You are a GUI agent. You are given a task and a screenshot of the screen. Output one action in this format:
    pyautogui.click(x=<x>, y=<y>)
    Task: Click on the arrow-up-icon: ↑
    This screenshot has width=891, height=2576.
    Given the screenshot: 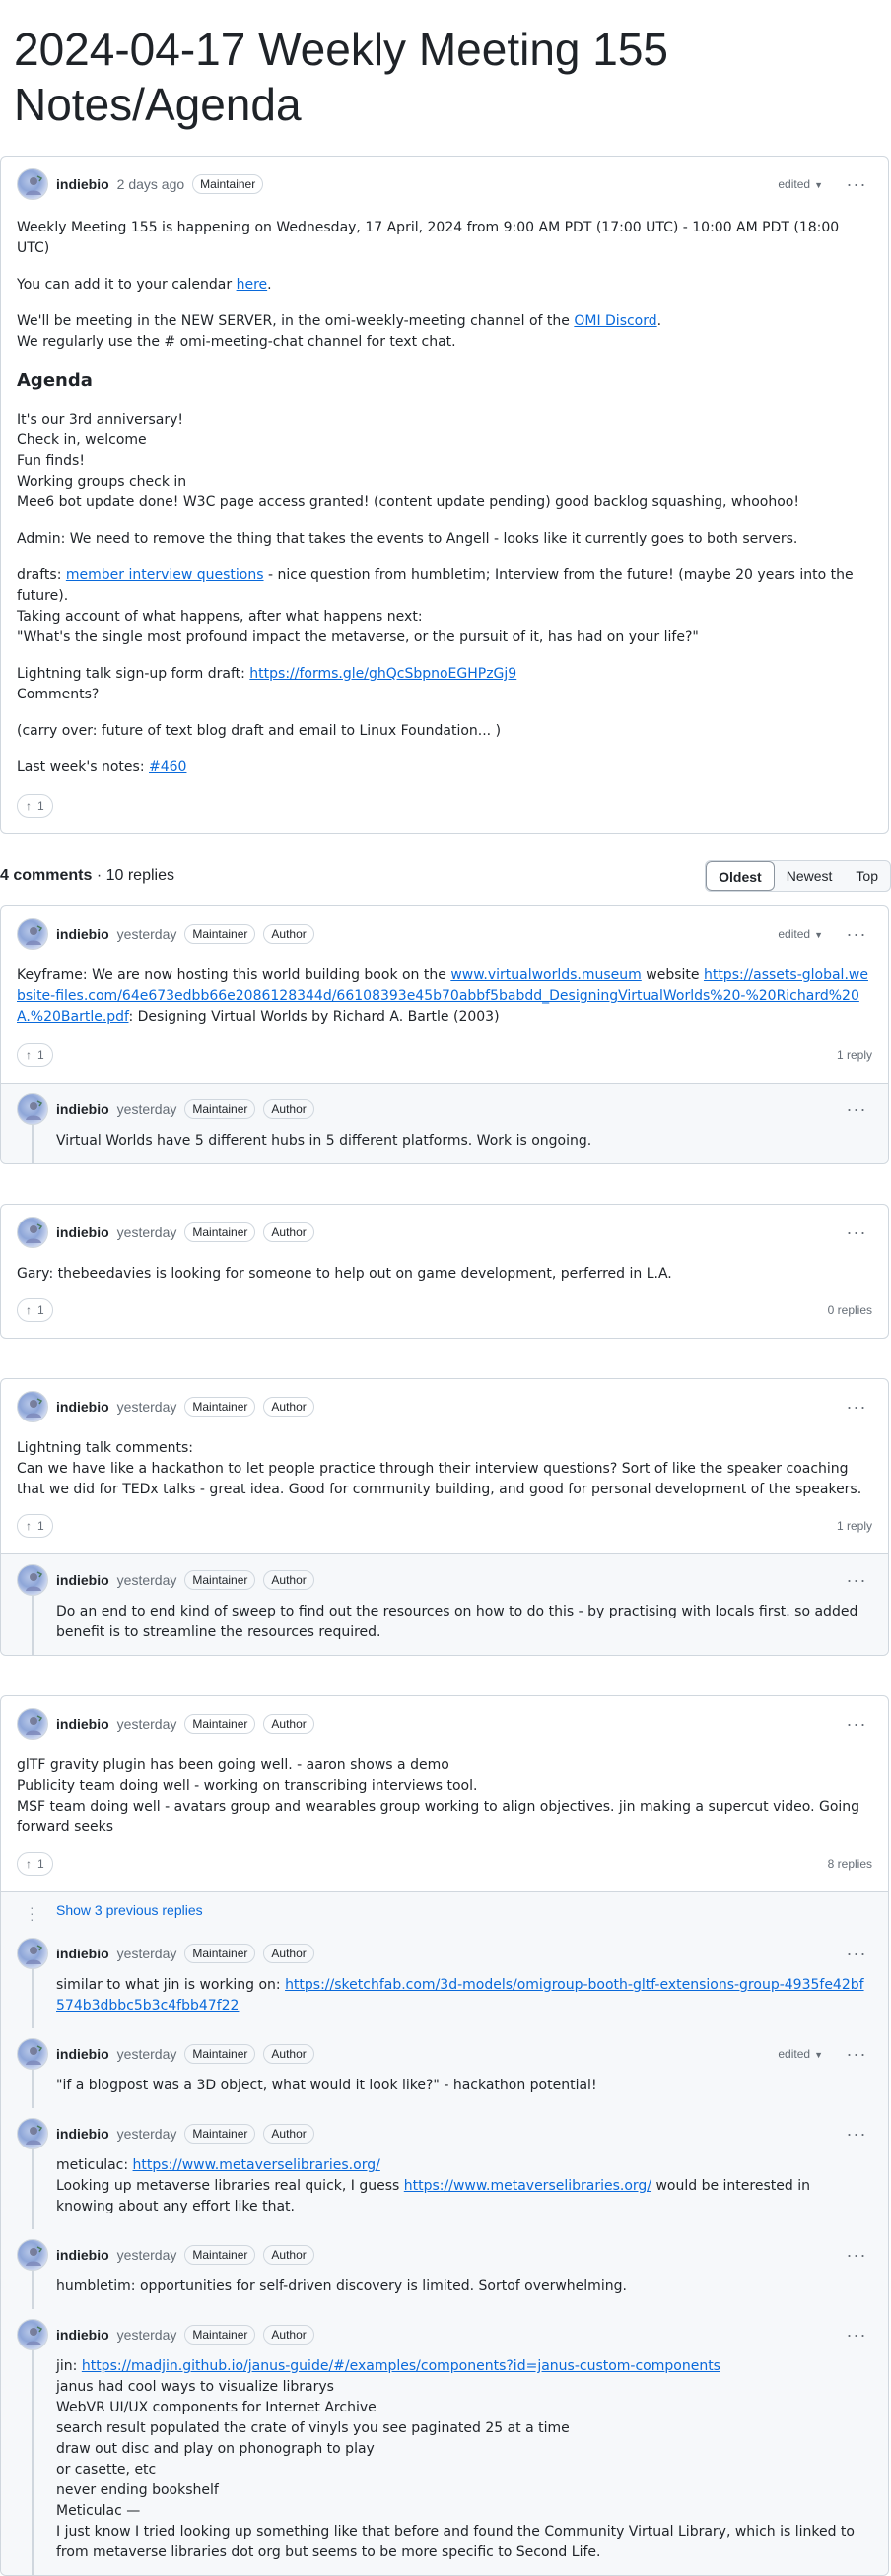 What is the action you would take?
    pyautogui.click(x=29, y=1310)
    